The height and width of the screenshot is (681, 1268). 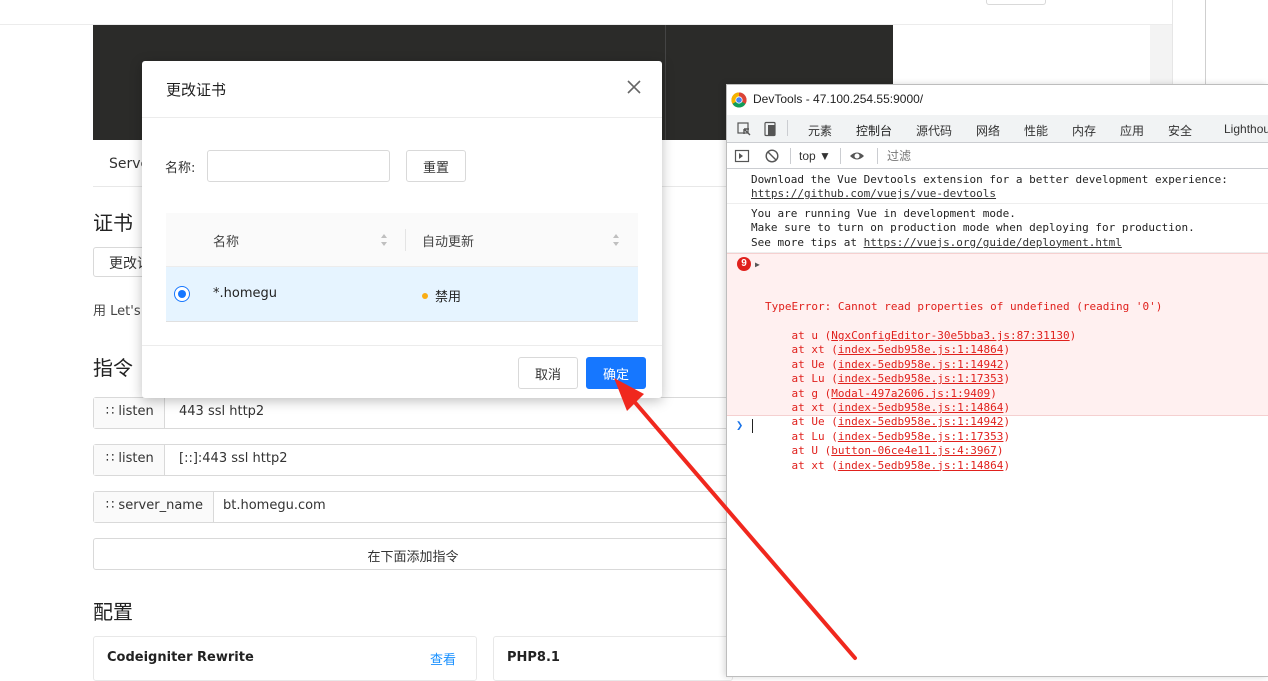 I want to click on stack-frame: at g (Modal-497a2606.js:1:9409), so click(x=894, y=393).